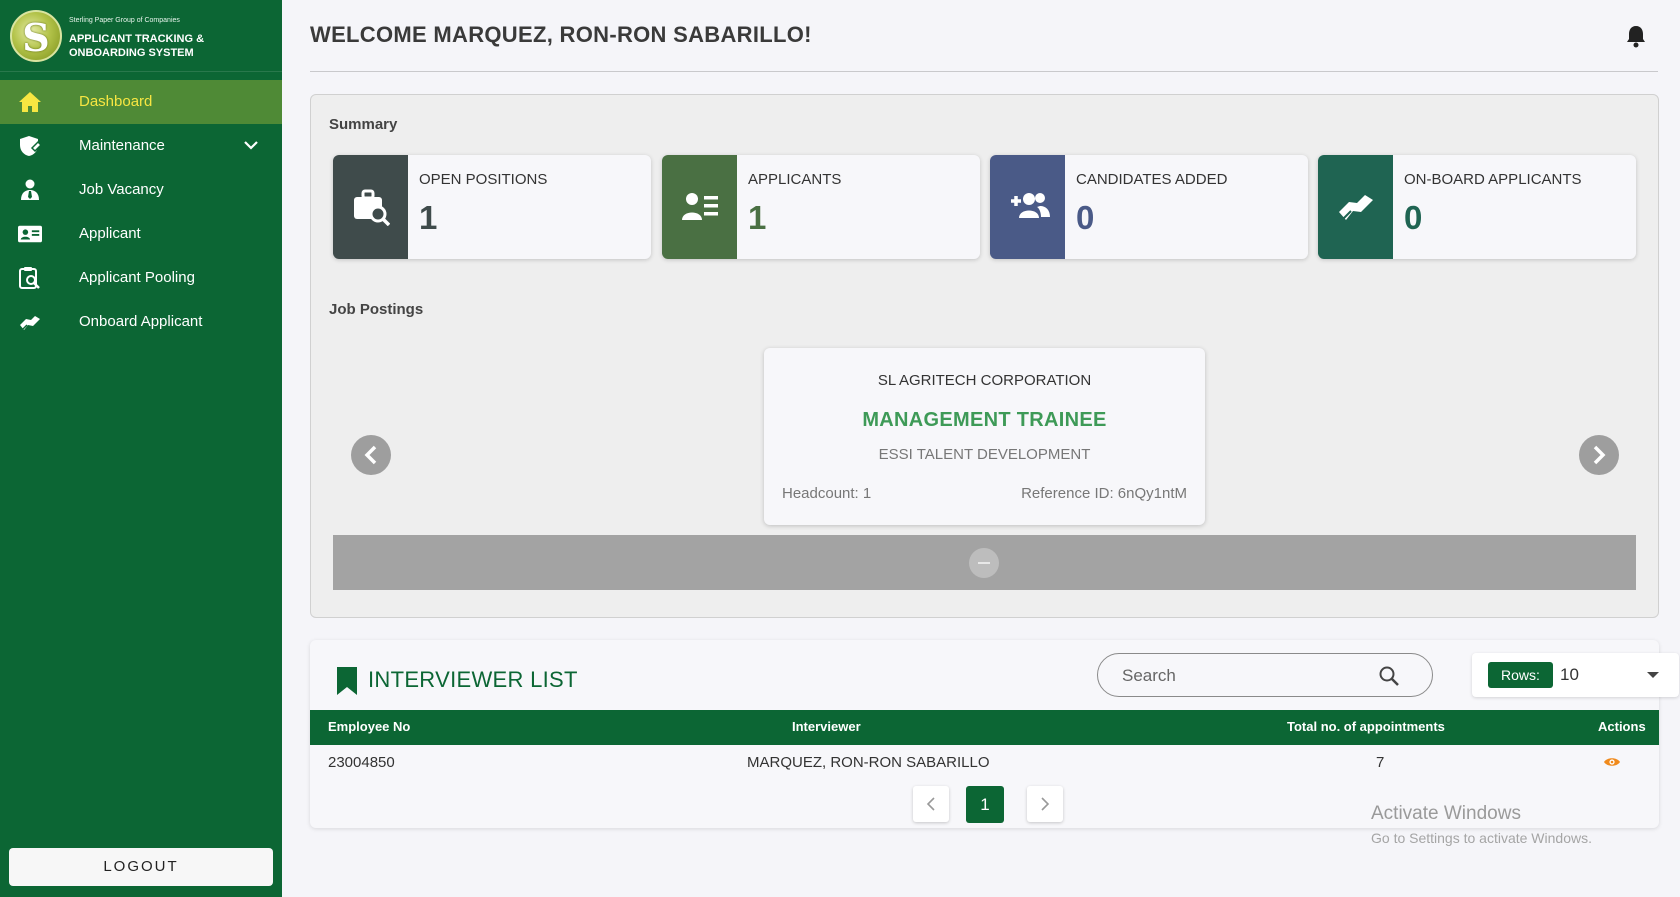 Image resolution: width=1680 pixels, height=897 pixels. What do you see at coordinates (1481, 838) in the screenshot?
I see `windows-activation-hint: Go to Settings to activate Windows.` at bounding box center [1481, 838].